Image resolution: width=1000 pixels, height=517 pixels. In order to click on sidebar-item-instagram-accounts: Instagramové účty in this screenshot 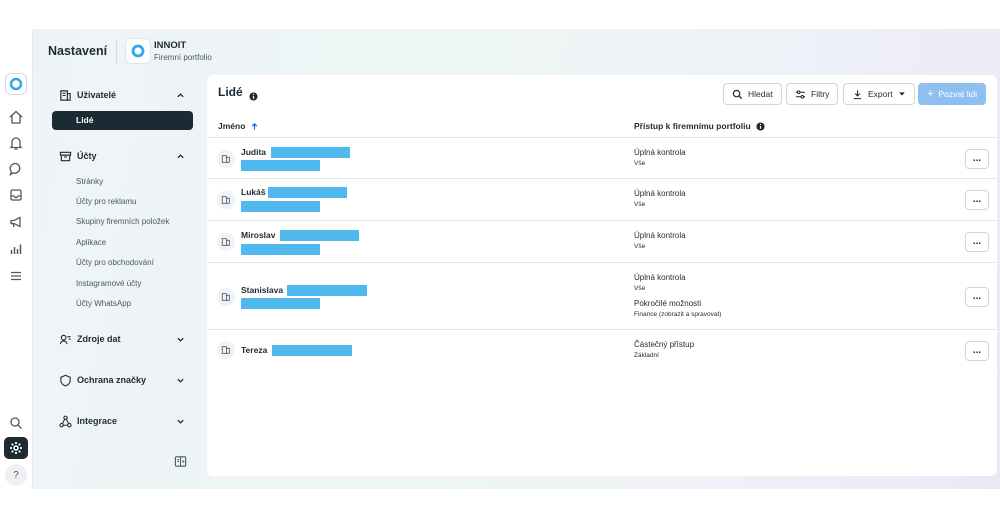, I will do `click(108, 283)`.